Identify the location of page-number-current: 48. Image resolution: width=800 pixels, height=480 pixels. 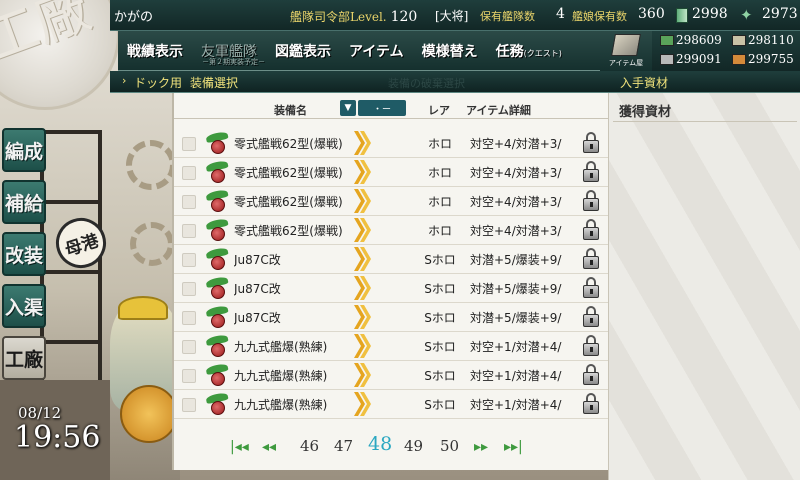
(380, 444).